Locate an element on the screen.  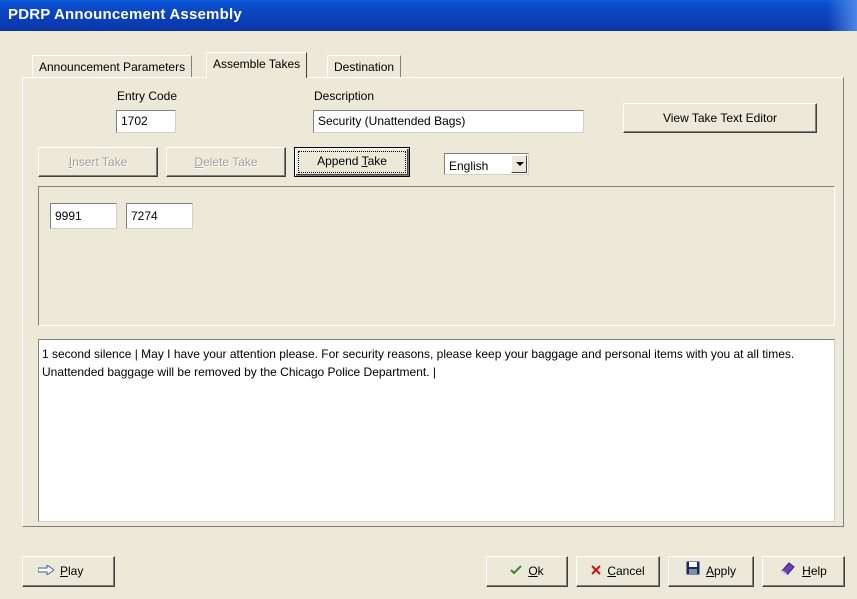
take-box: 7274 is located at coordinates (159, 216).